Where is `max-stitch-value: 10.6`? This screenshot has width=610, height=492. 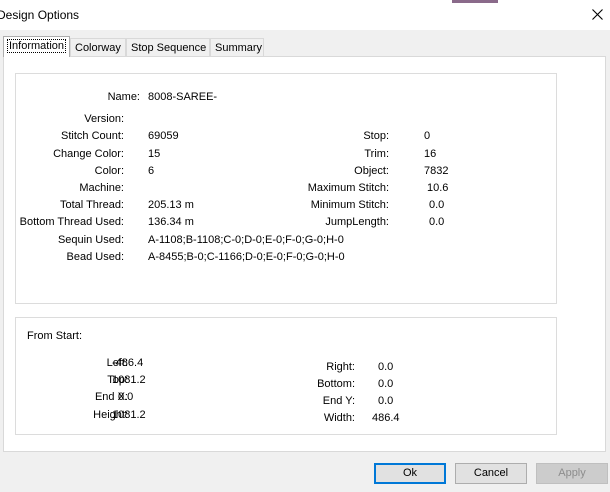
max-stitch-value: 10.6 is located at coordinates (438, 188).